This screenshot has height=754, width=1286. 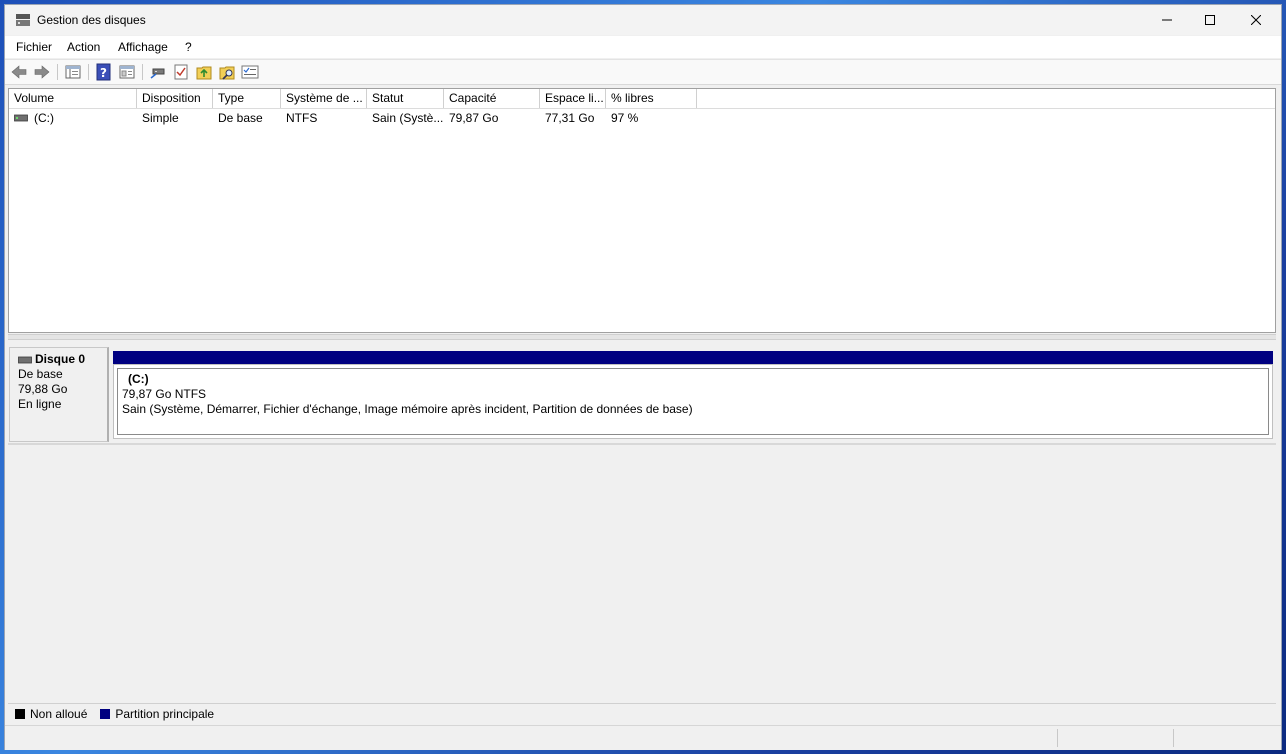 I want to click on disk-info-panel: Disque 0 De base 79,88 Go En ligne, so click(x=59, y=394).